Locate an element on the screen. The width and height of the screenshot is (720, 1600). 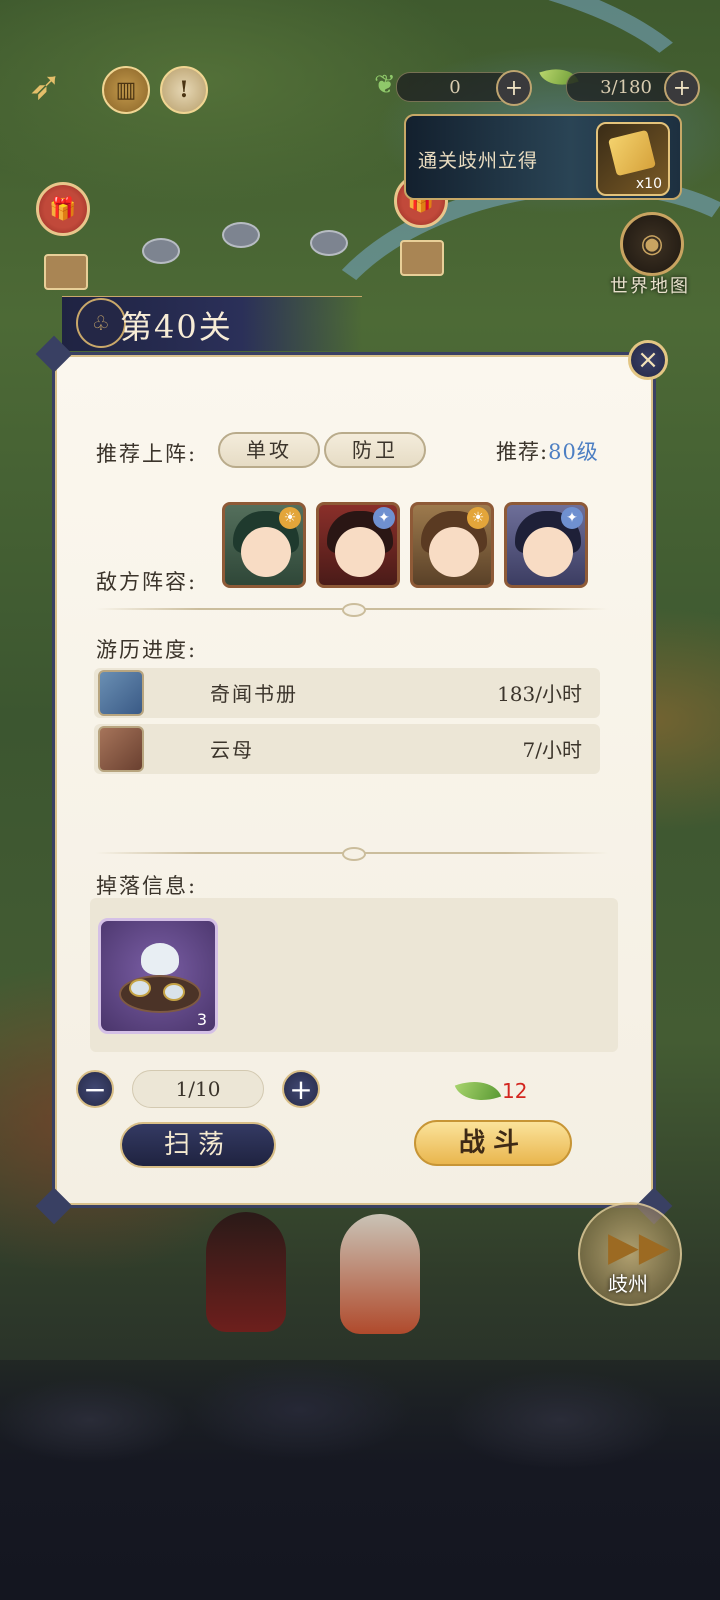
grass-resource-icon: ❦ is located at coordinates (385, 85).